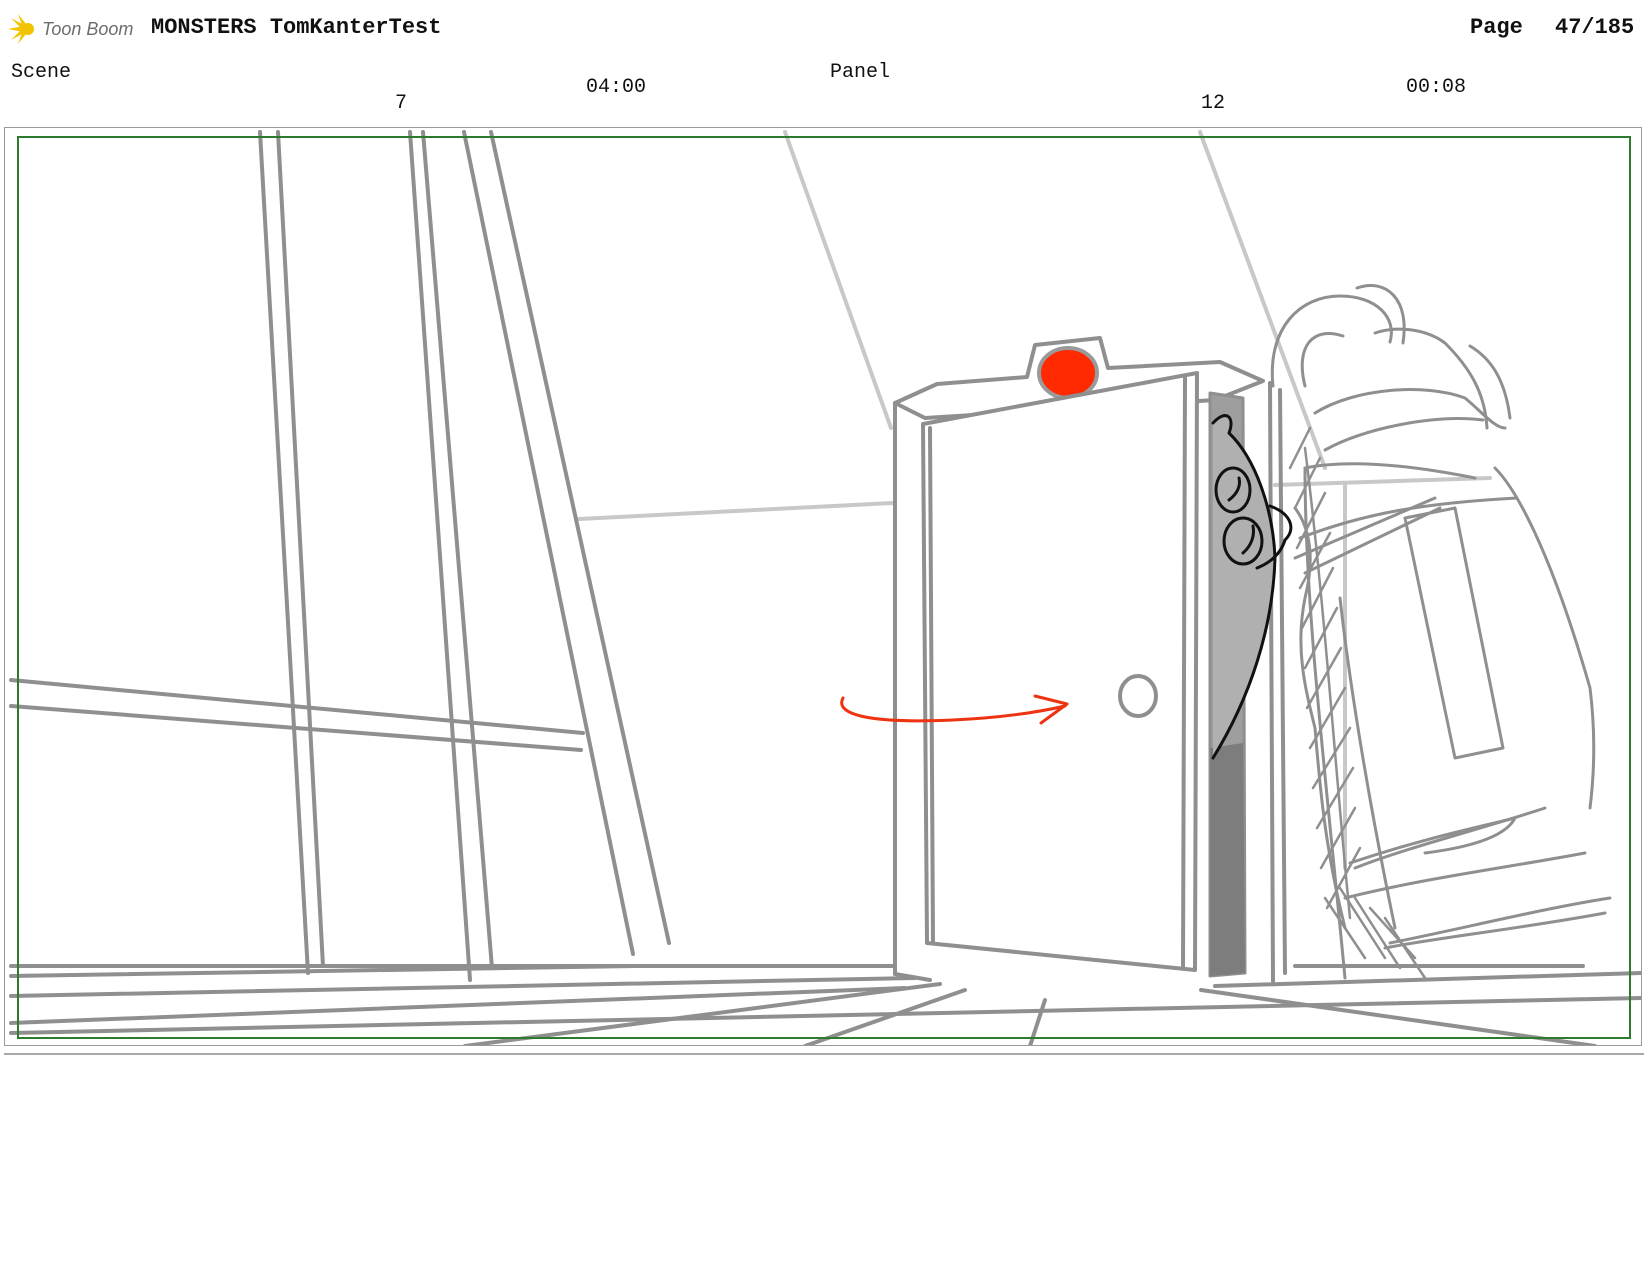 The height and width of the screenshot is (1276, 1648). Describe the element at coordinates (1595, 27) in the screenshot. I see `page-number: 47/185` at that location.